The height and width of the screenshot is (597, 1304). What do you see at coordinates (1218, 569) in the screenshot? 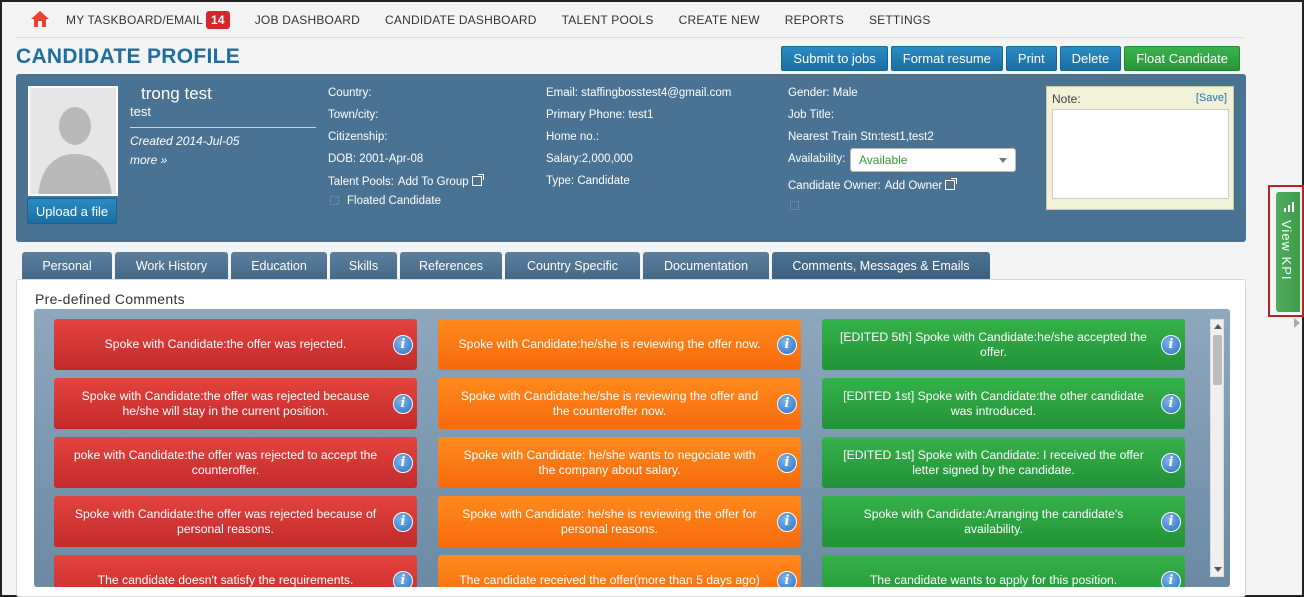
I see `scroll-down-icon` at bounding box center [1218, 569].